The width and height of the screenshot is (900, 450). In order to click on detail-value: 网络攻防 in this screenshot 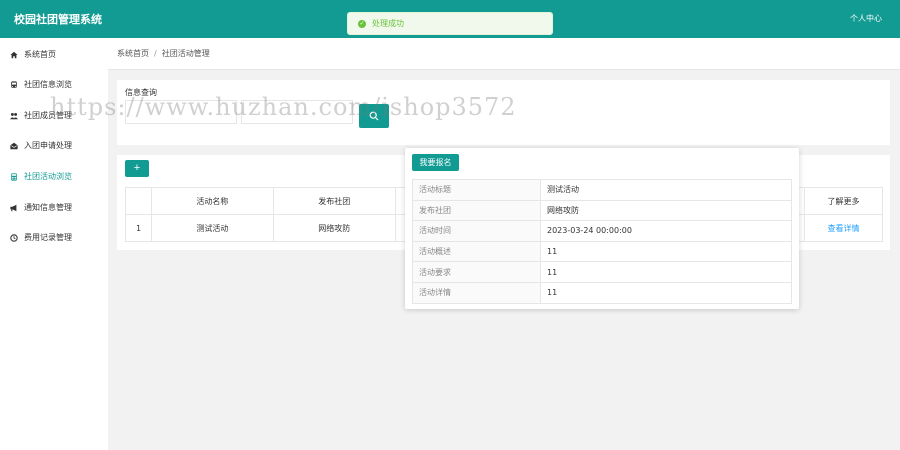, I will do `click(666, 210)`.